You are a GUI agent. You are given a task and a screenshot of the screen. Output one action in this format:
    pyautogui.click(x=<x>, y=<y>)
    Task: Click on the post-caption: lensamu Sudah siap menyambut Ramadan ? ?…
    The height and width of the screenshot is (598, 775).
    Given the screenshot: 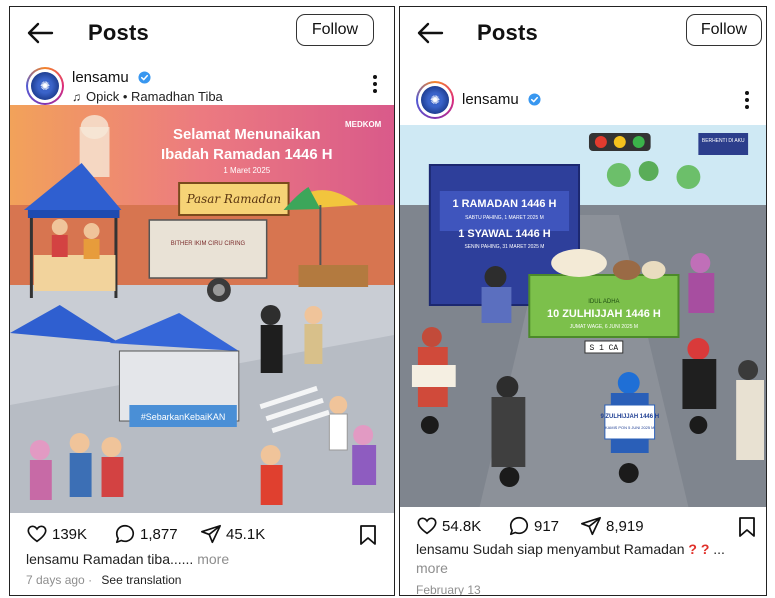 What is the action you would take?
    pyautogui.click(x=586, y=559)
    